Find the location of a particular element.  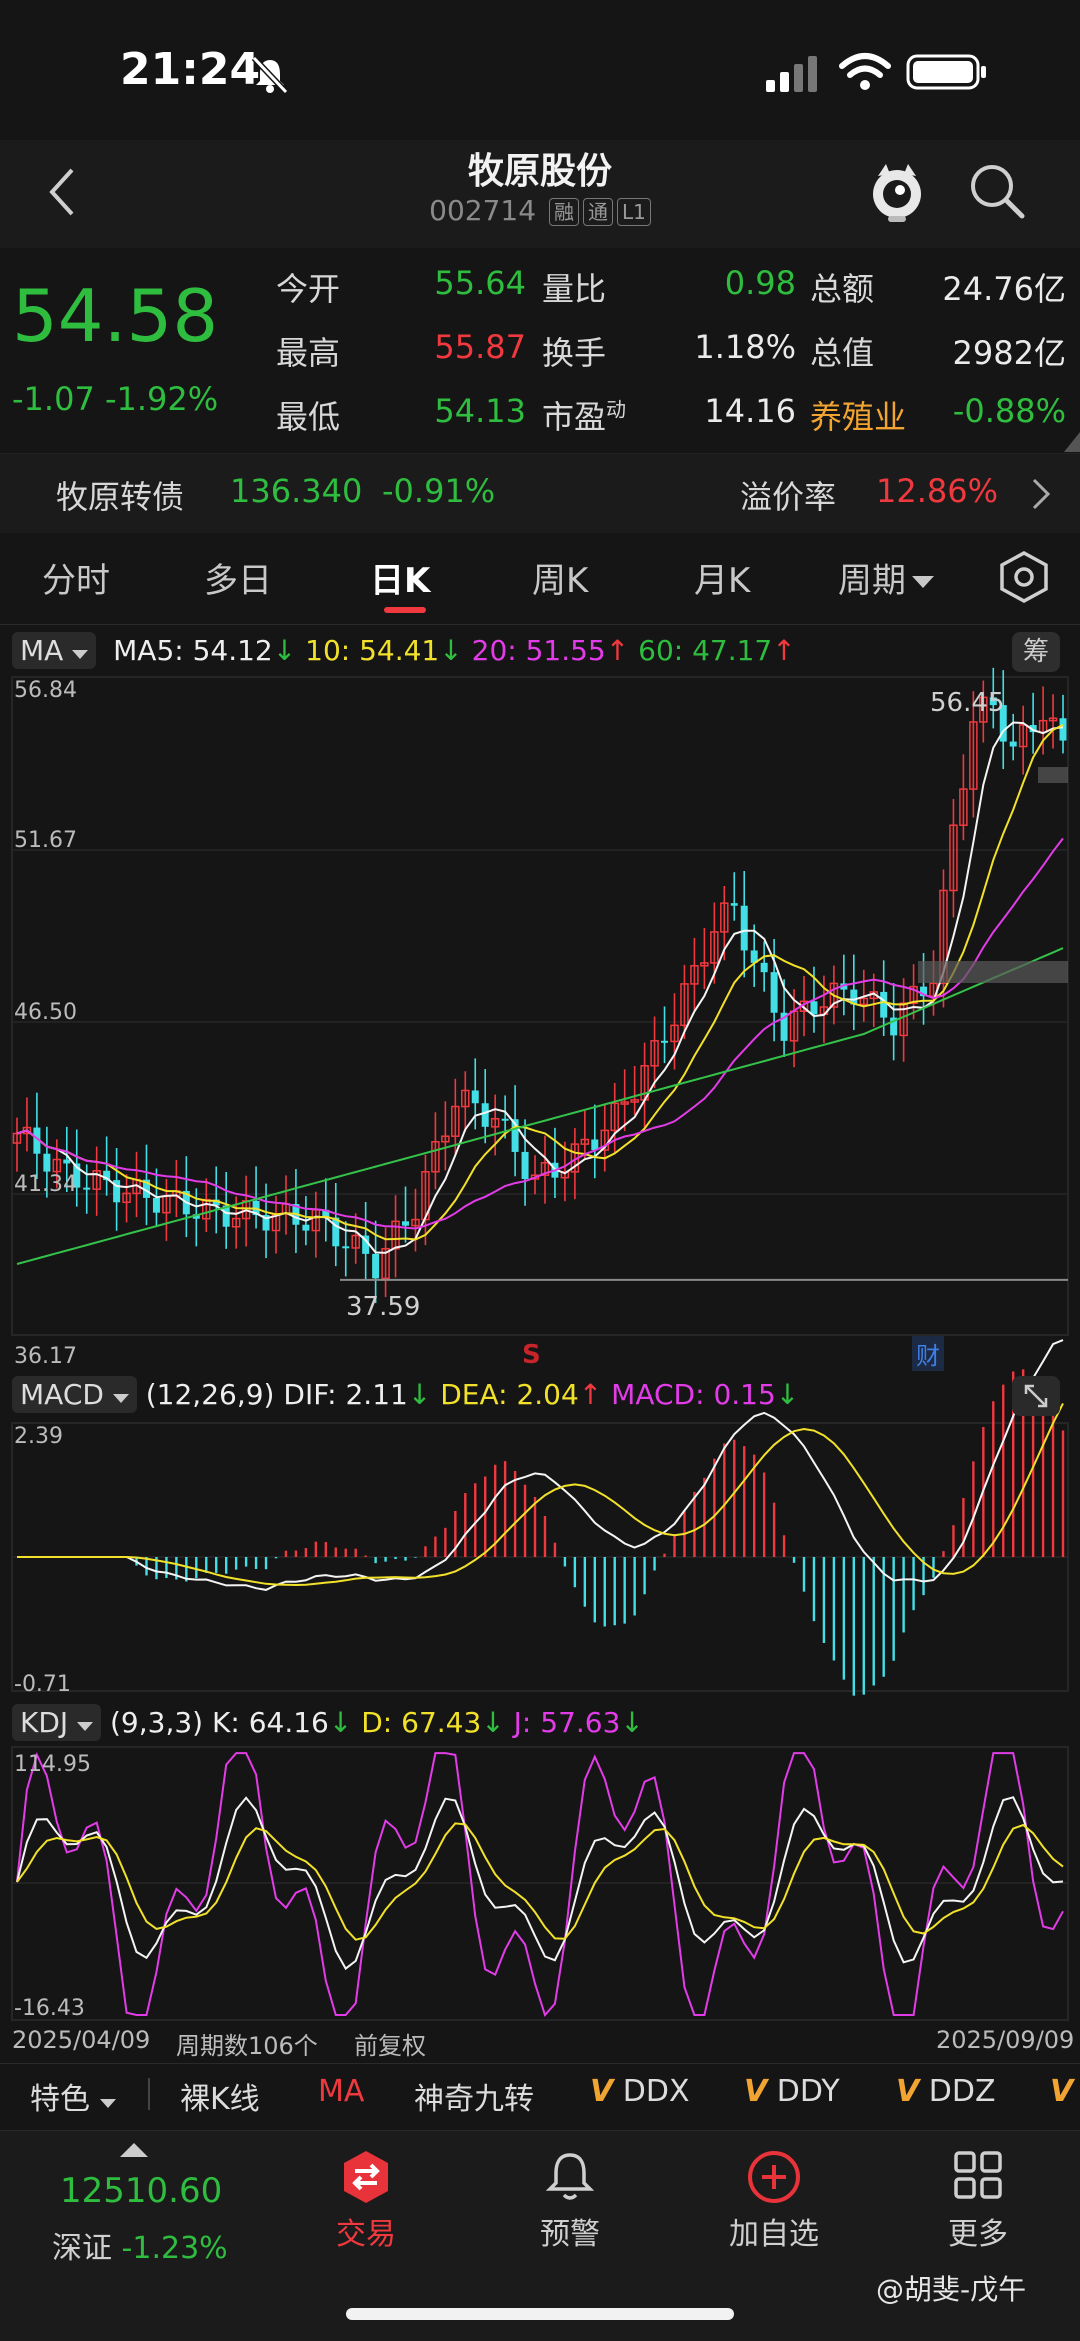

index-name-row: 深证 -1.23% is located at coordinates (140, 2245).